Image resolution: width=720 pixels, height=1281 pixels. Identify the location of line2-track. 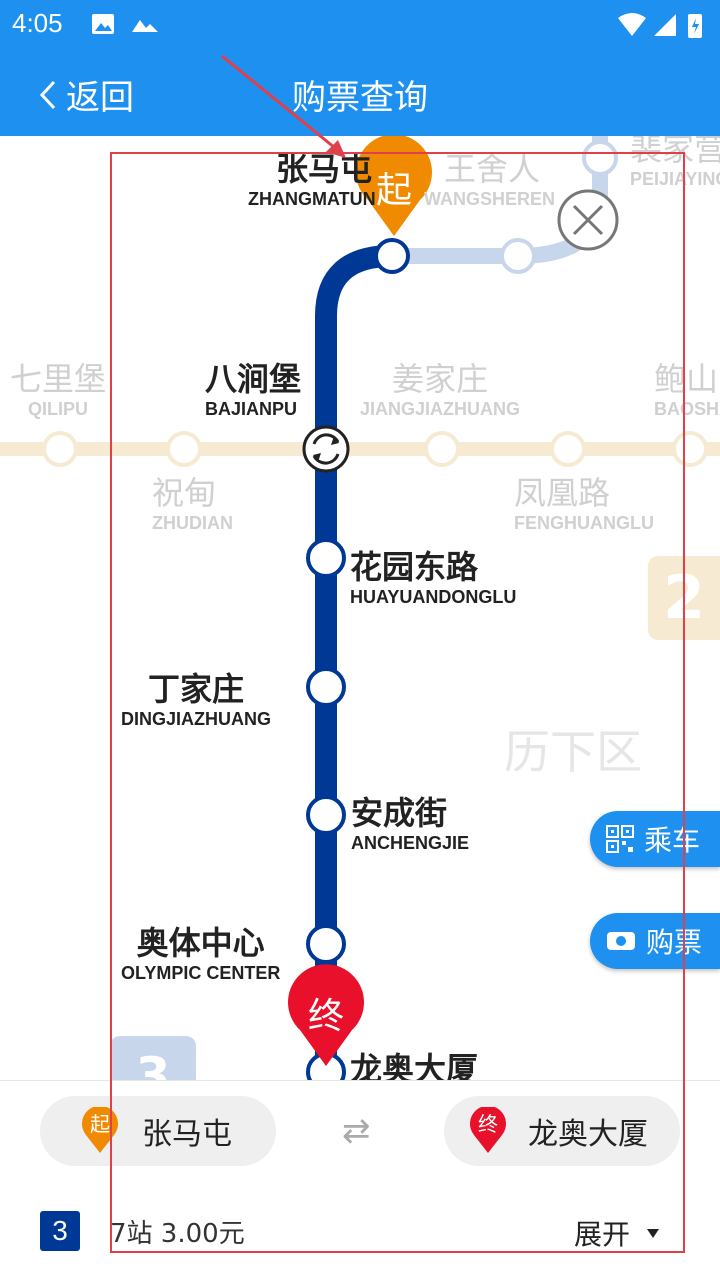
(360, 449).